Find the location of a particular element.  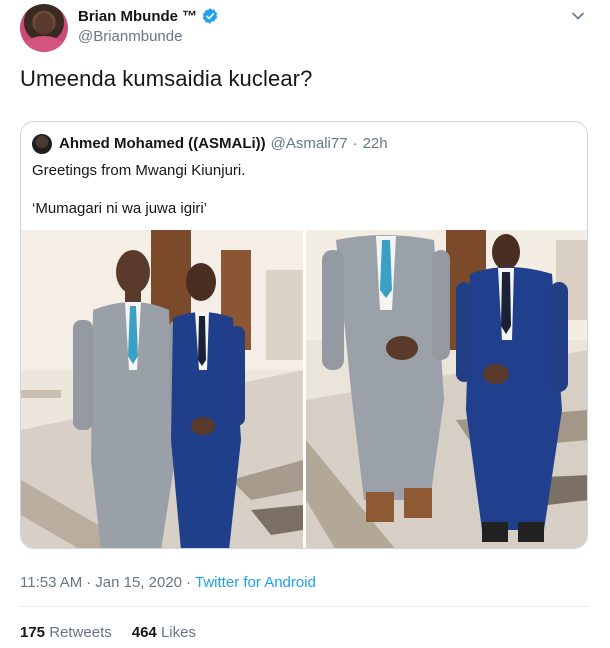

quoted-tweet-text-line2: ‘Mumagari ni wa juwa igiri’ is located at coordinates (120, 208).